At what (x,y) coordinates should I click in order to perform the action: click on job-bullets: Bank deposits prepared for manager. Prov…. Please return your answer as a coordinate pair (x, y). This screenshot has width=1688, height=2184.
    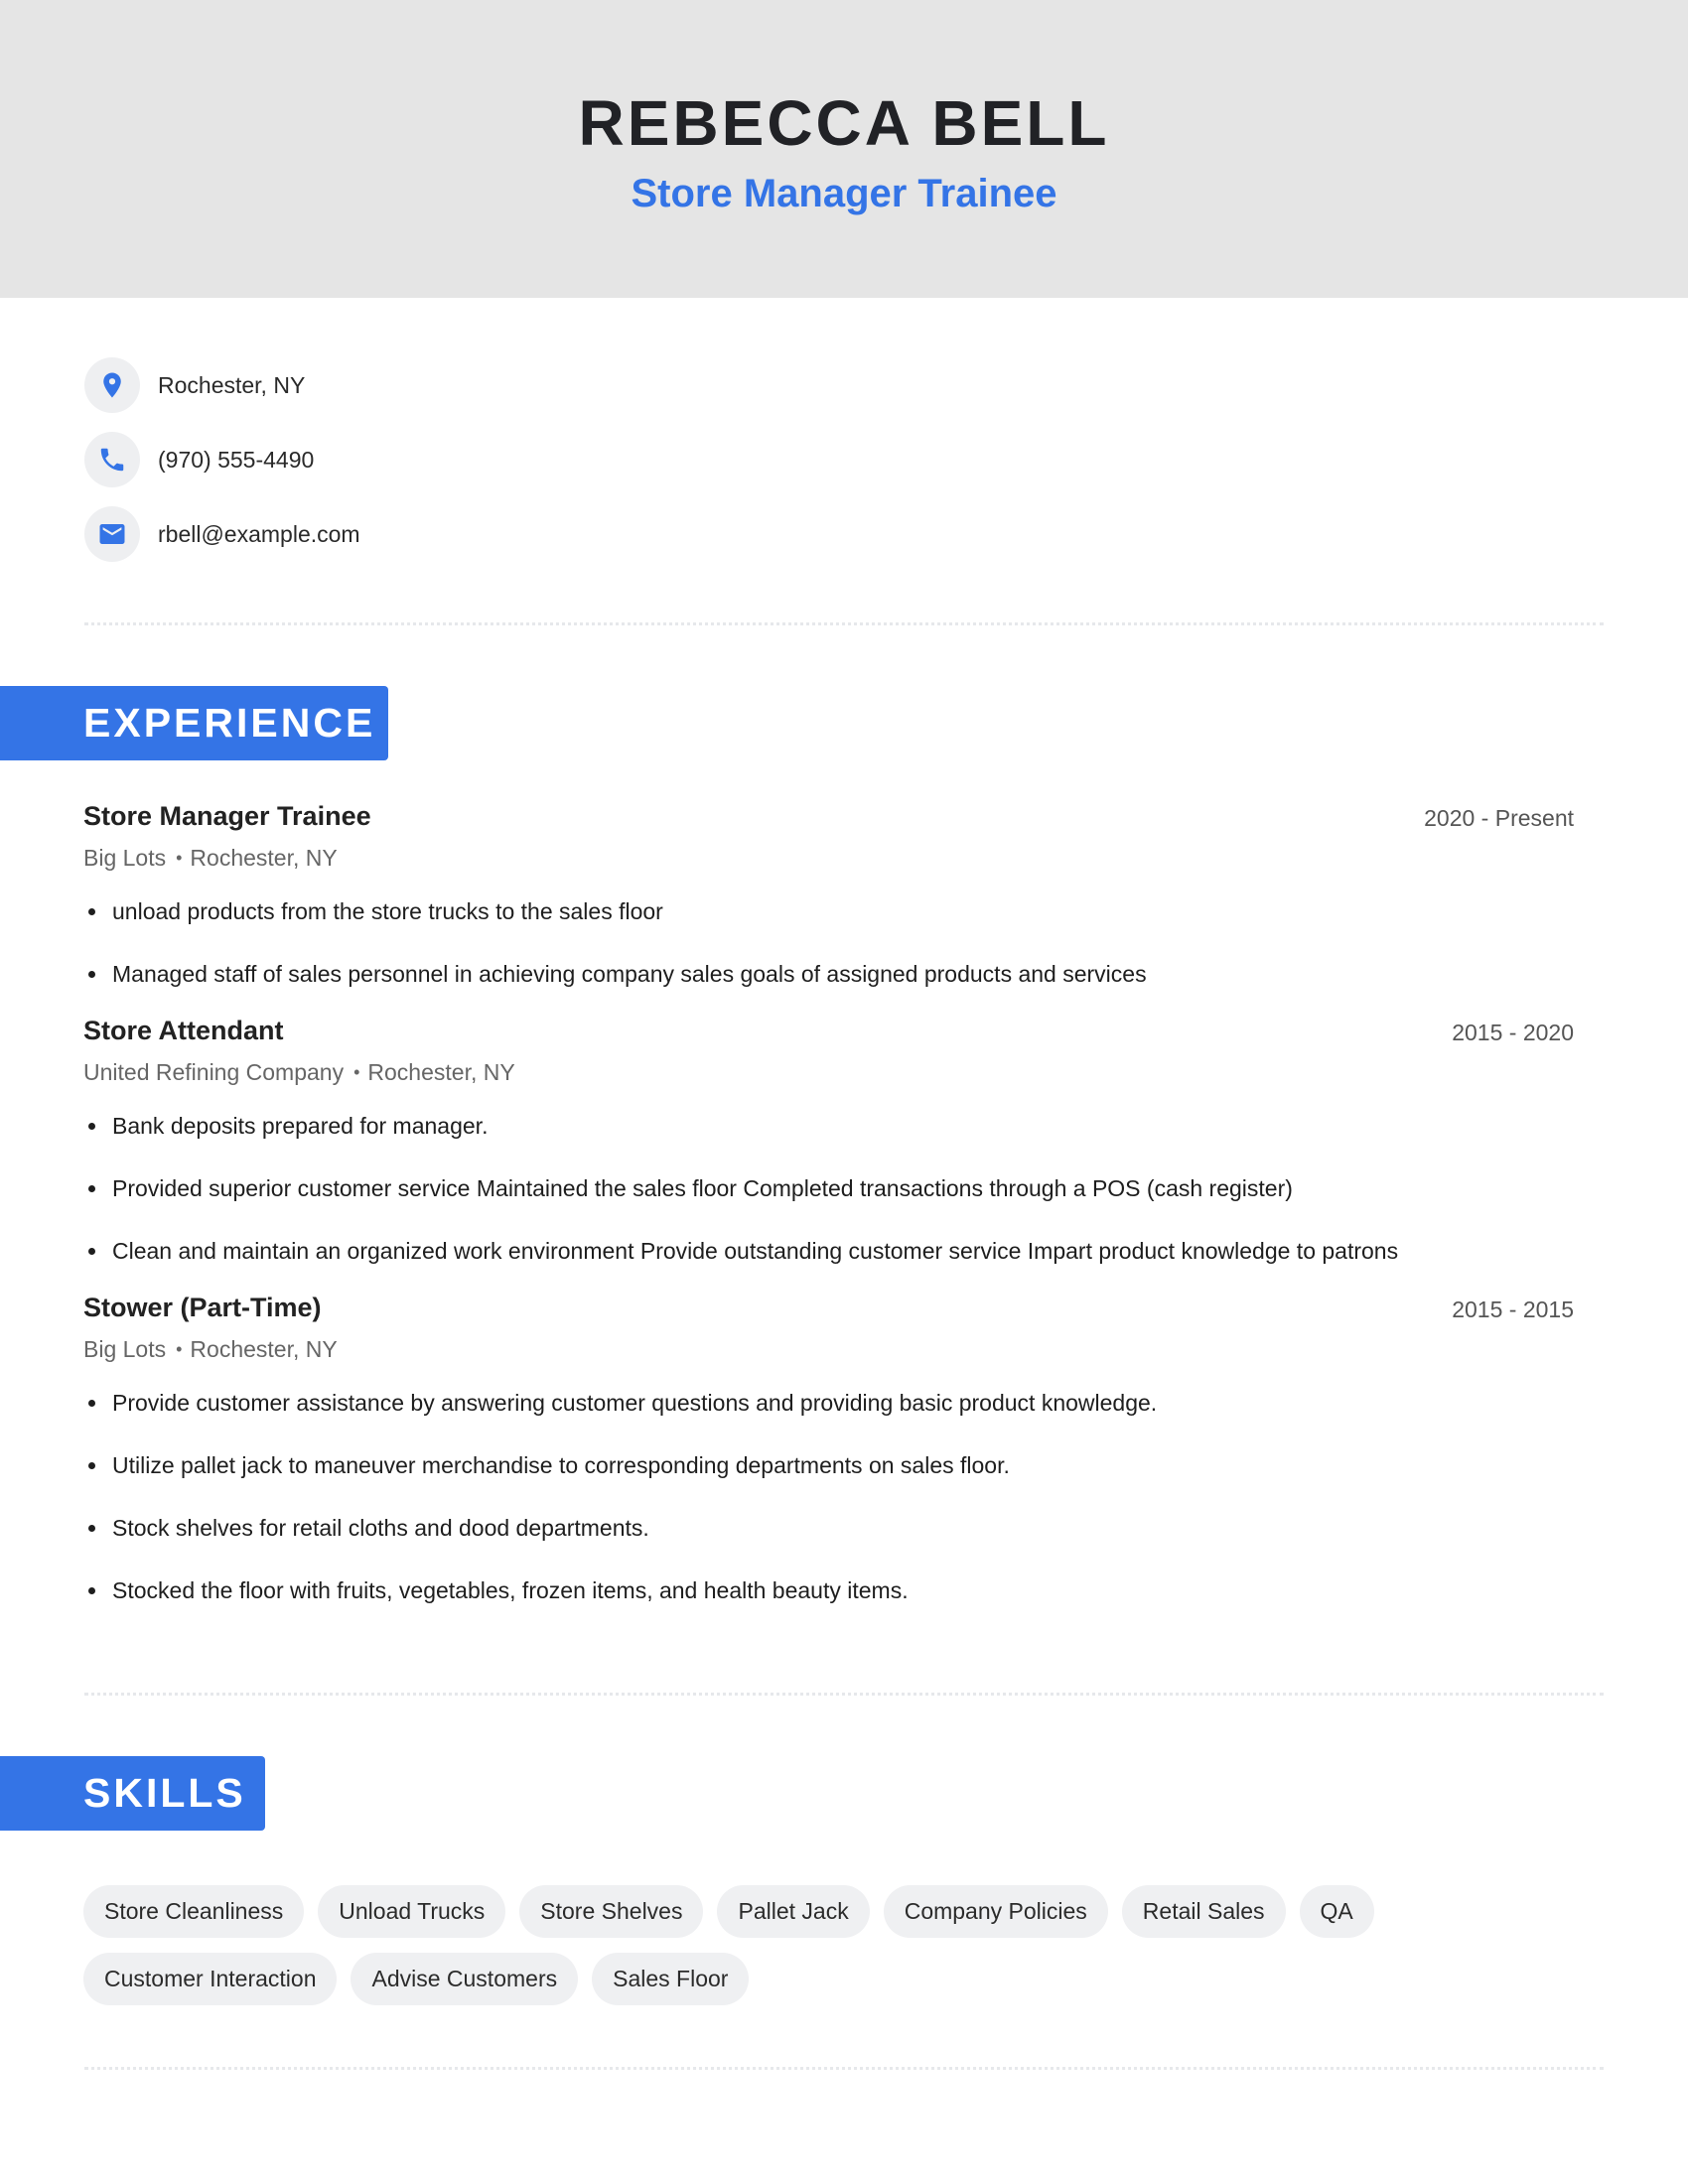
    Looking at the image, I should click on (740, 1204).